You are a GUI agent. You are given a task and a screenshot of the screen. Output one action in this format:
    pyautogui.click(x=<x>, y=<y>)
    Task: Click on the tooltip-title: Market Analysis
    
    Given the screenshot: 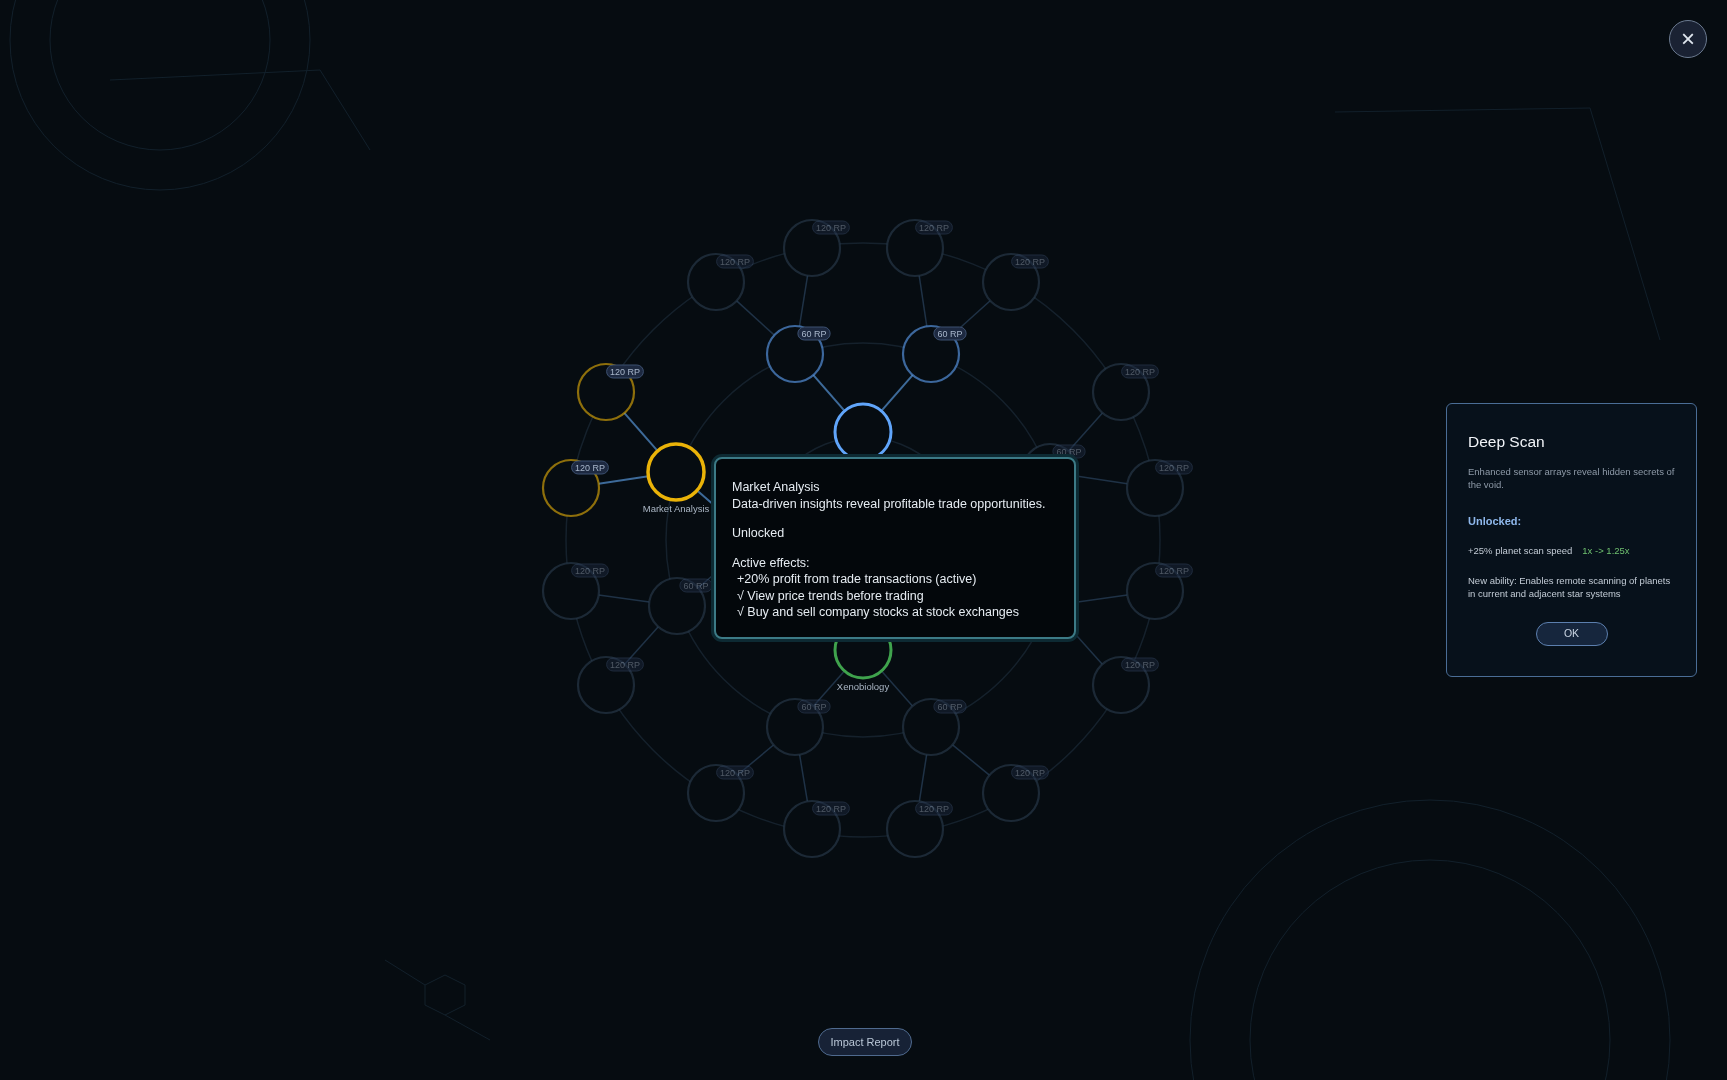 What is the action you would take?
    pyautogui.click(x=776, y=487)
    